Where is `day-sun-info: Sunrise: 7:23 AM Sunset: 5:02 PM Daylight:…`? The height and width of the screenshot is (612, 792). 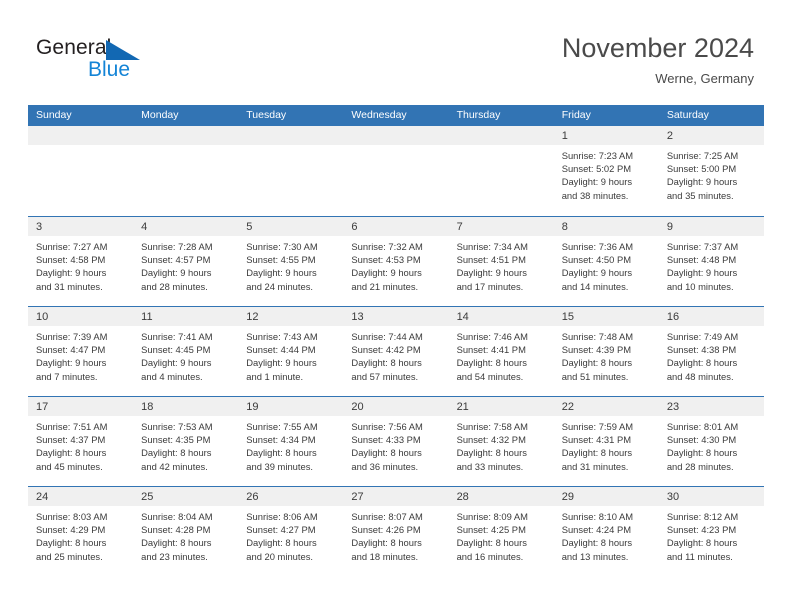
day-sun-info: Sunrise: 7:23 AM Sunset: 5:02 PM Daylight:… is located at coordinates (606, 173).